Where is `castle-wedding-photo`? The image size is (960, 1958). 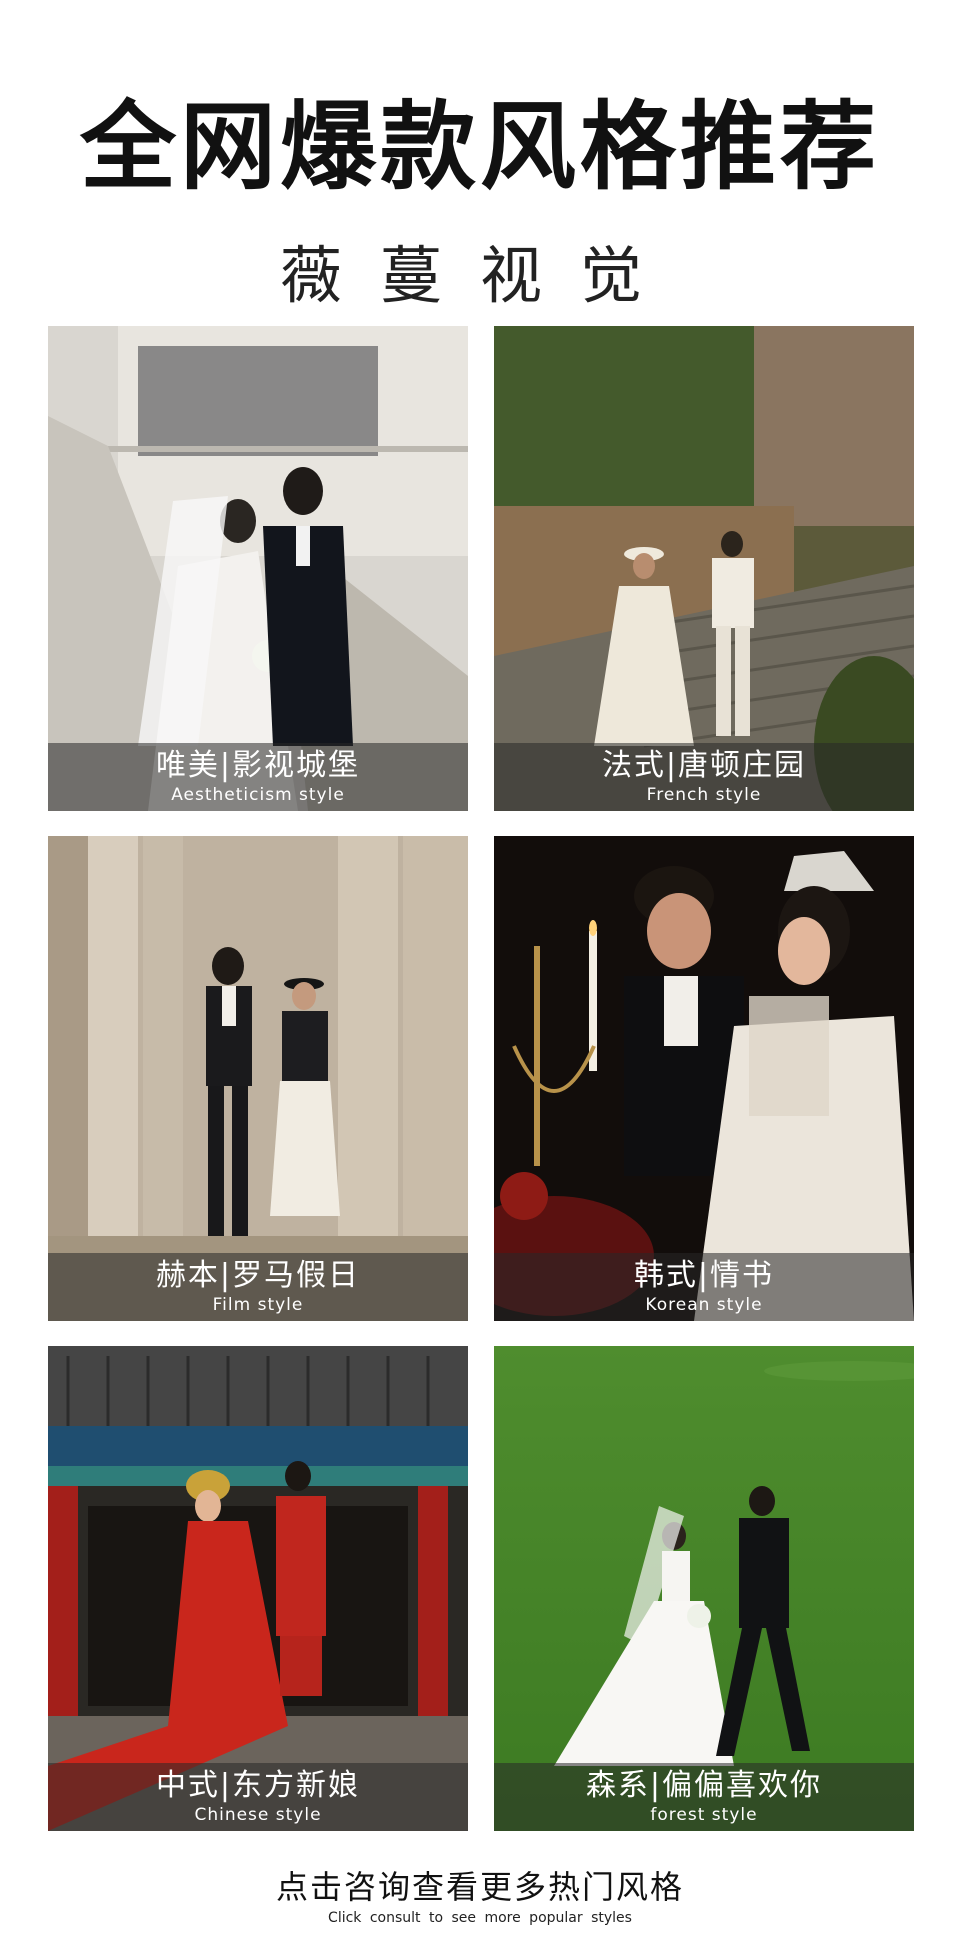
castle-wedding-photo is located at coordinates (258, 568).